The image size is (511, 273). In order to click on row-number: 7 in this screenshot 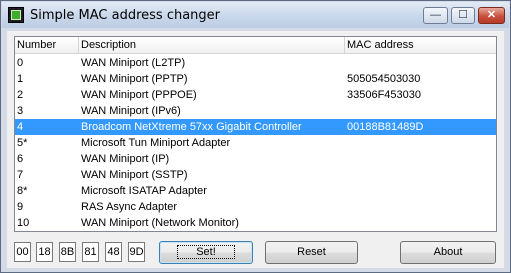, I will do `click(20, 175)`.